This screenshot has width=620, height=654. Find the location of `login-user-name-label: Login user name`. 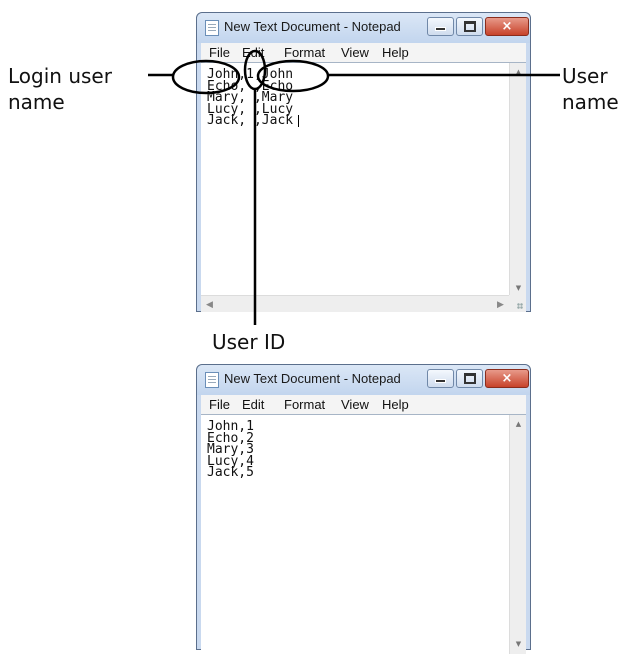

login-user-name-label: Login user name is located at coordinates (60, 89).